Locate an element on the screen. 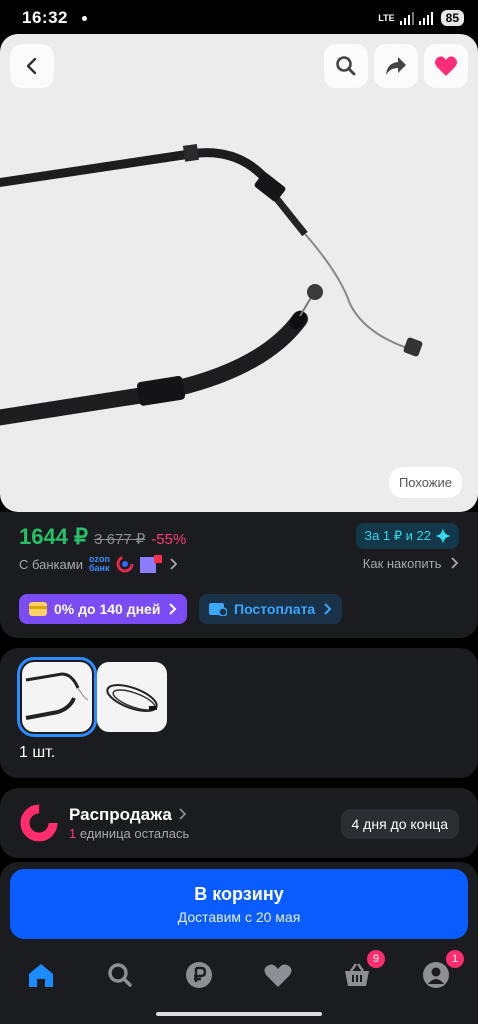 Image resolution: width=478 pixels, height=1024 pixels. sale-title: Распродажа is located at coordinates (128, 815).